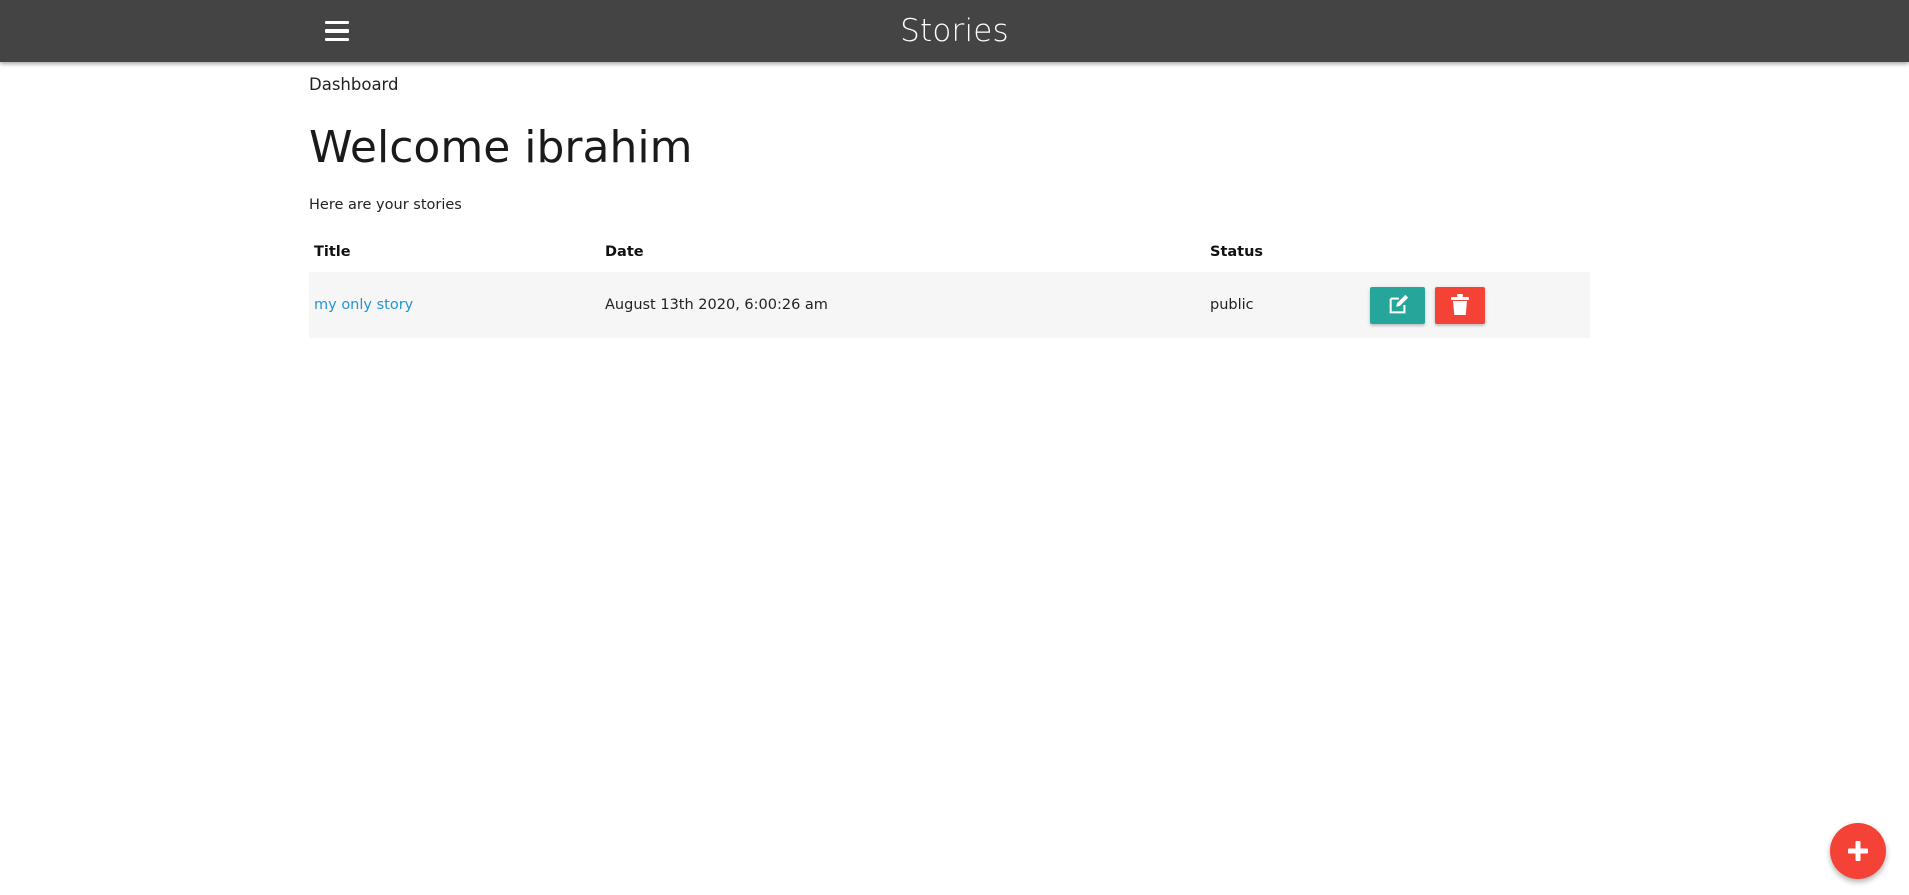  I want to click on trash-icon, so click(1460, 304).